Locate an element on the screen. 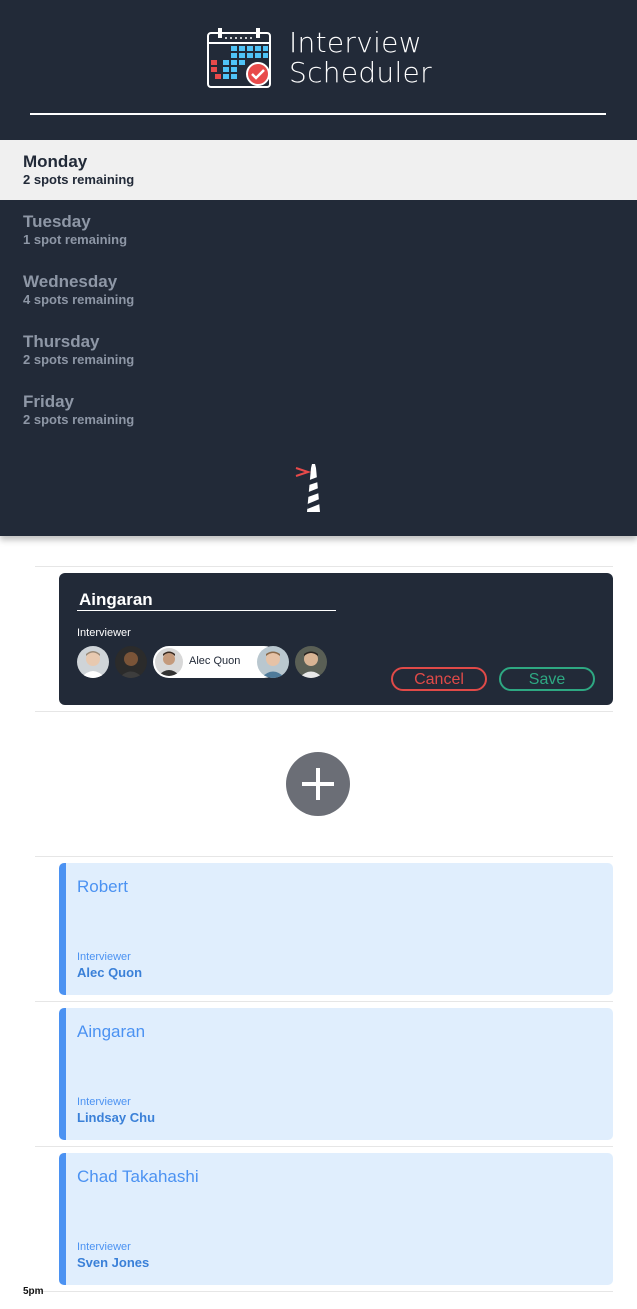  appointment-interviewer: Lindsay Chu is located at coordinates (116, 1117).